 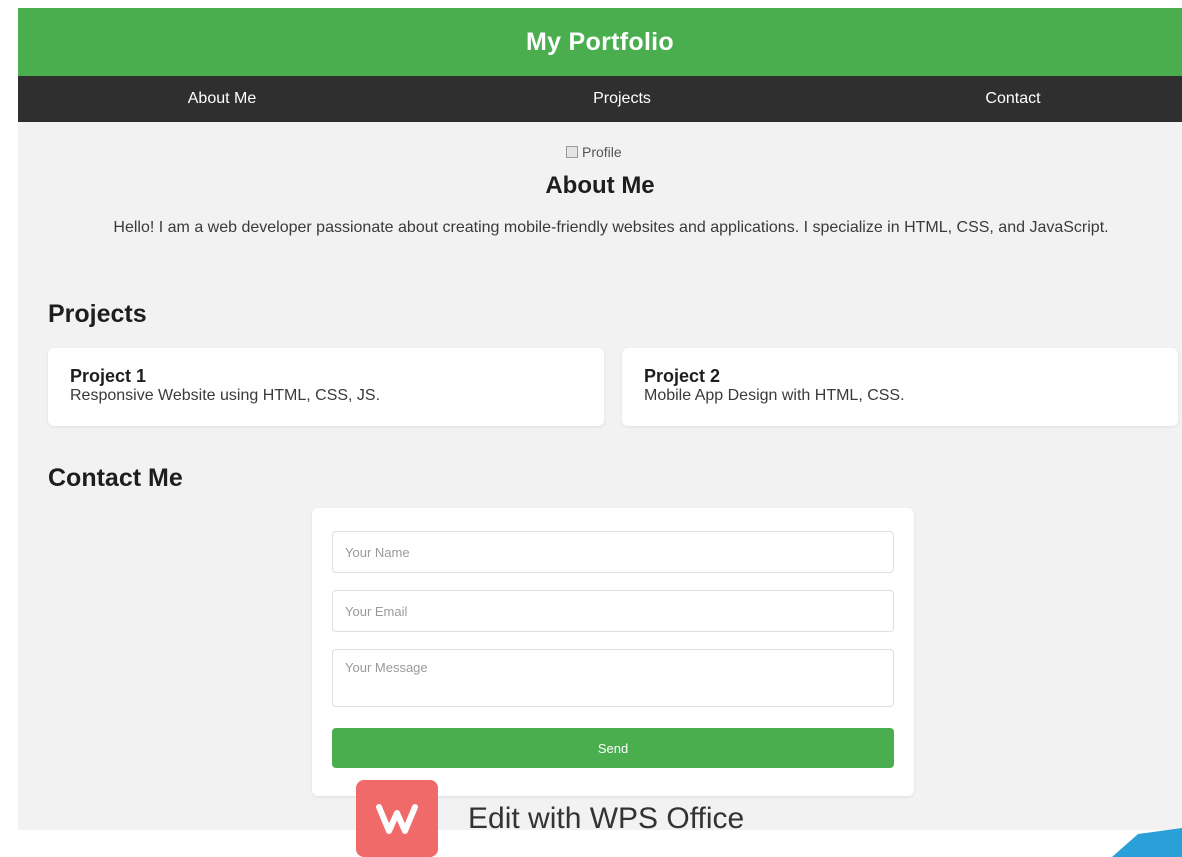 What do you see at coordinates (613, 678) in the screenshot?
I see `message-textarea` at bounding box center [613, 678].